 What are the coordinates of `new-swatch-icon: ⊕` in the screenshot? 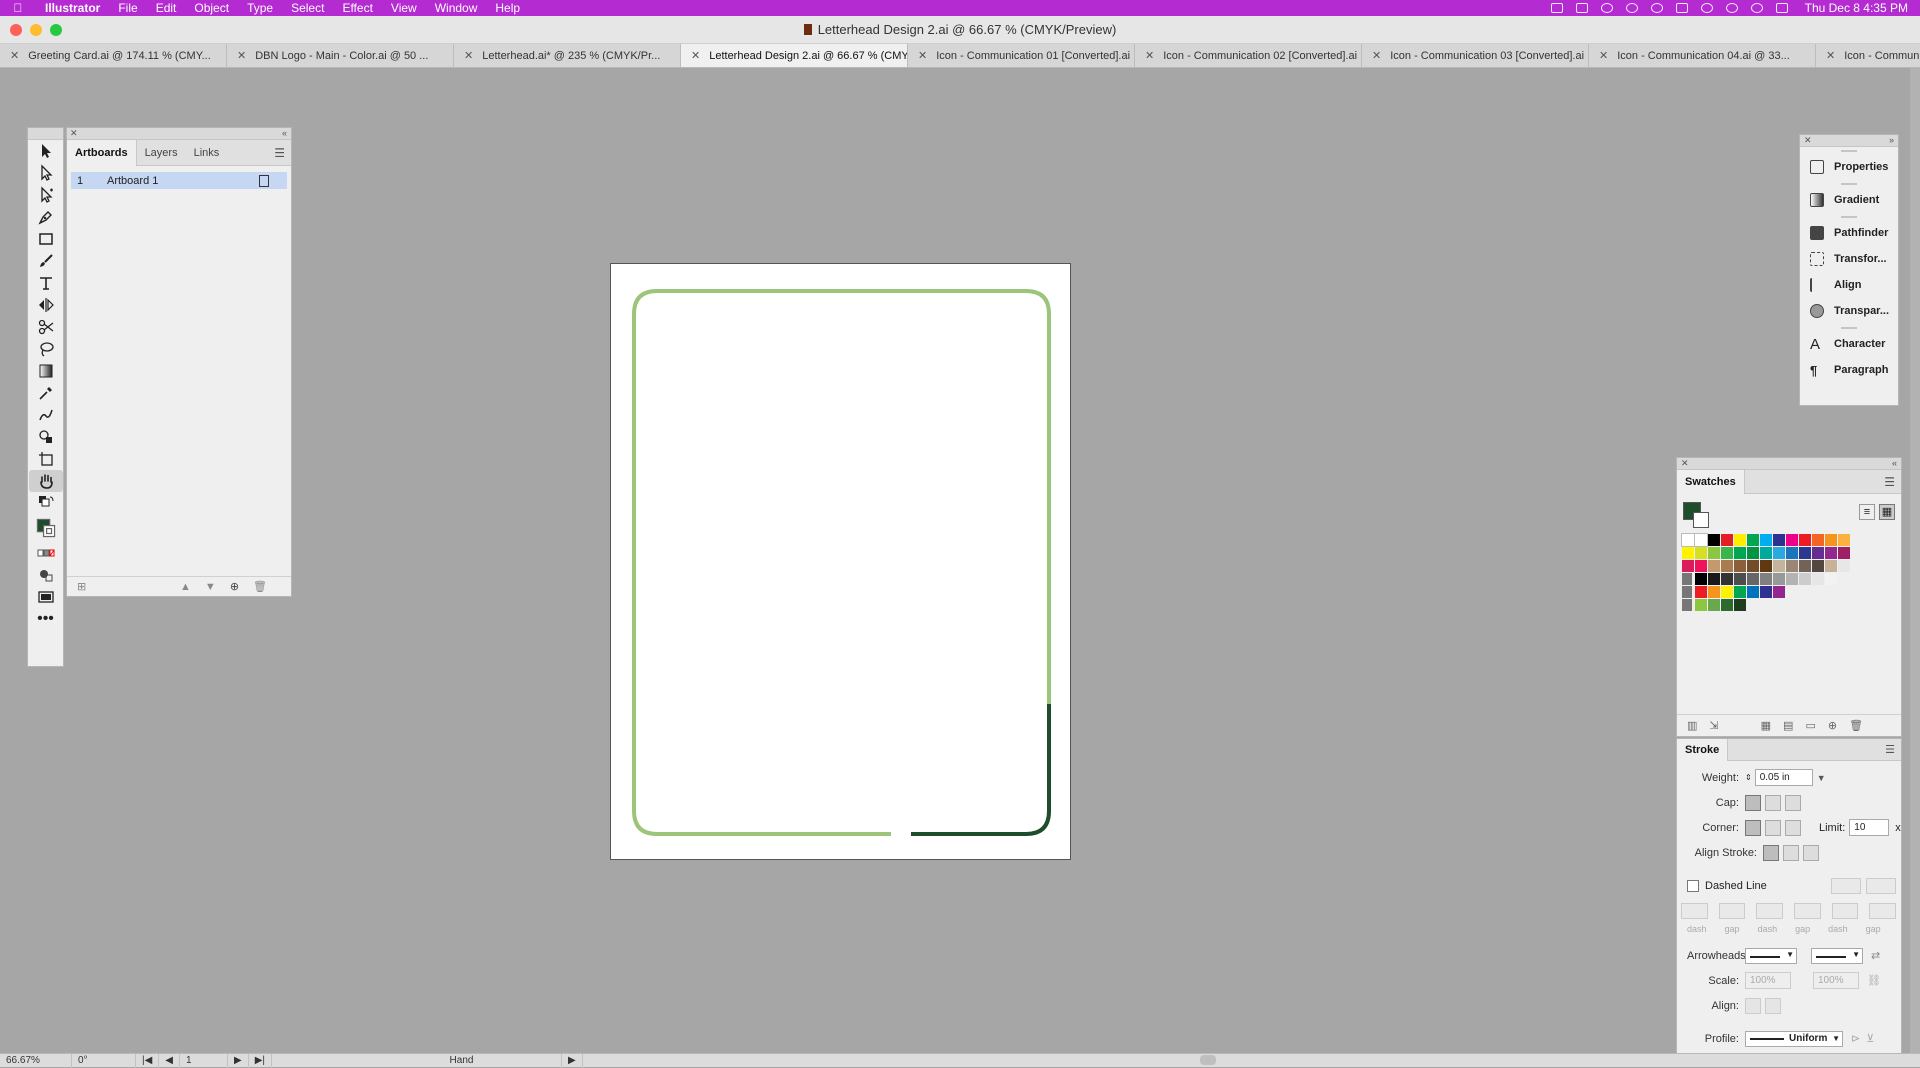 It's located at (1832, 725).